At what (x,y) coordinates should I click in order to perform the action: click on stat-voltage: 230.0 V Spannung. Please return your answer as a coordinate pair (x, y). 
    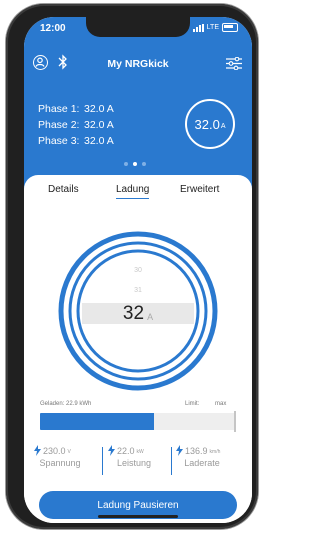
    Looking at the image, I should click on (65, 461).